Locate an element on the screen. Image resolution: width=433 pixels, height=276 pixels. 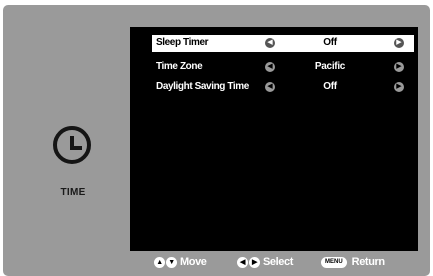
menu-row-label: Time Zone is located at coordinates (179, 66).